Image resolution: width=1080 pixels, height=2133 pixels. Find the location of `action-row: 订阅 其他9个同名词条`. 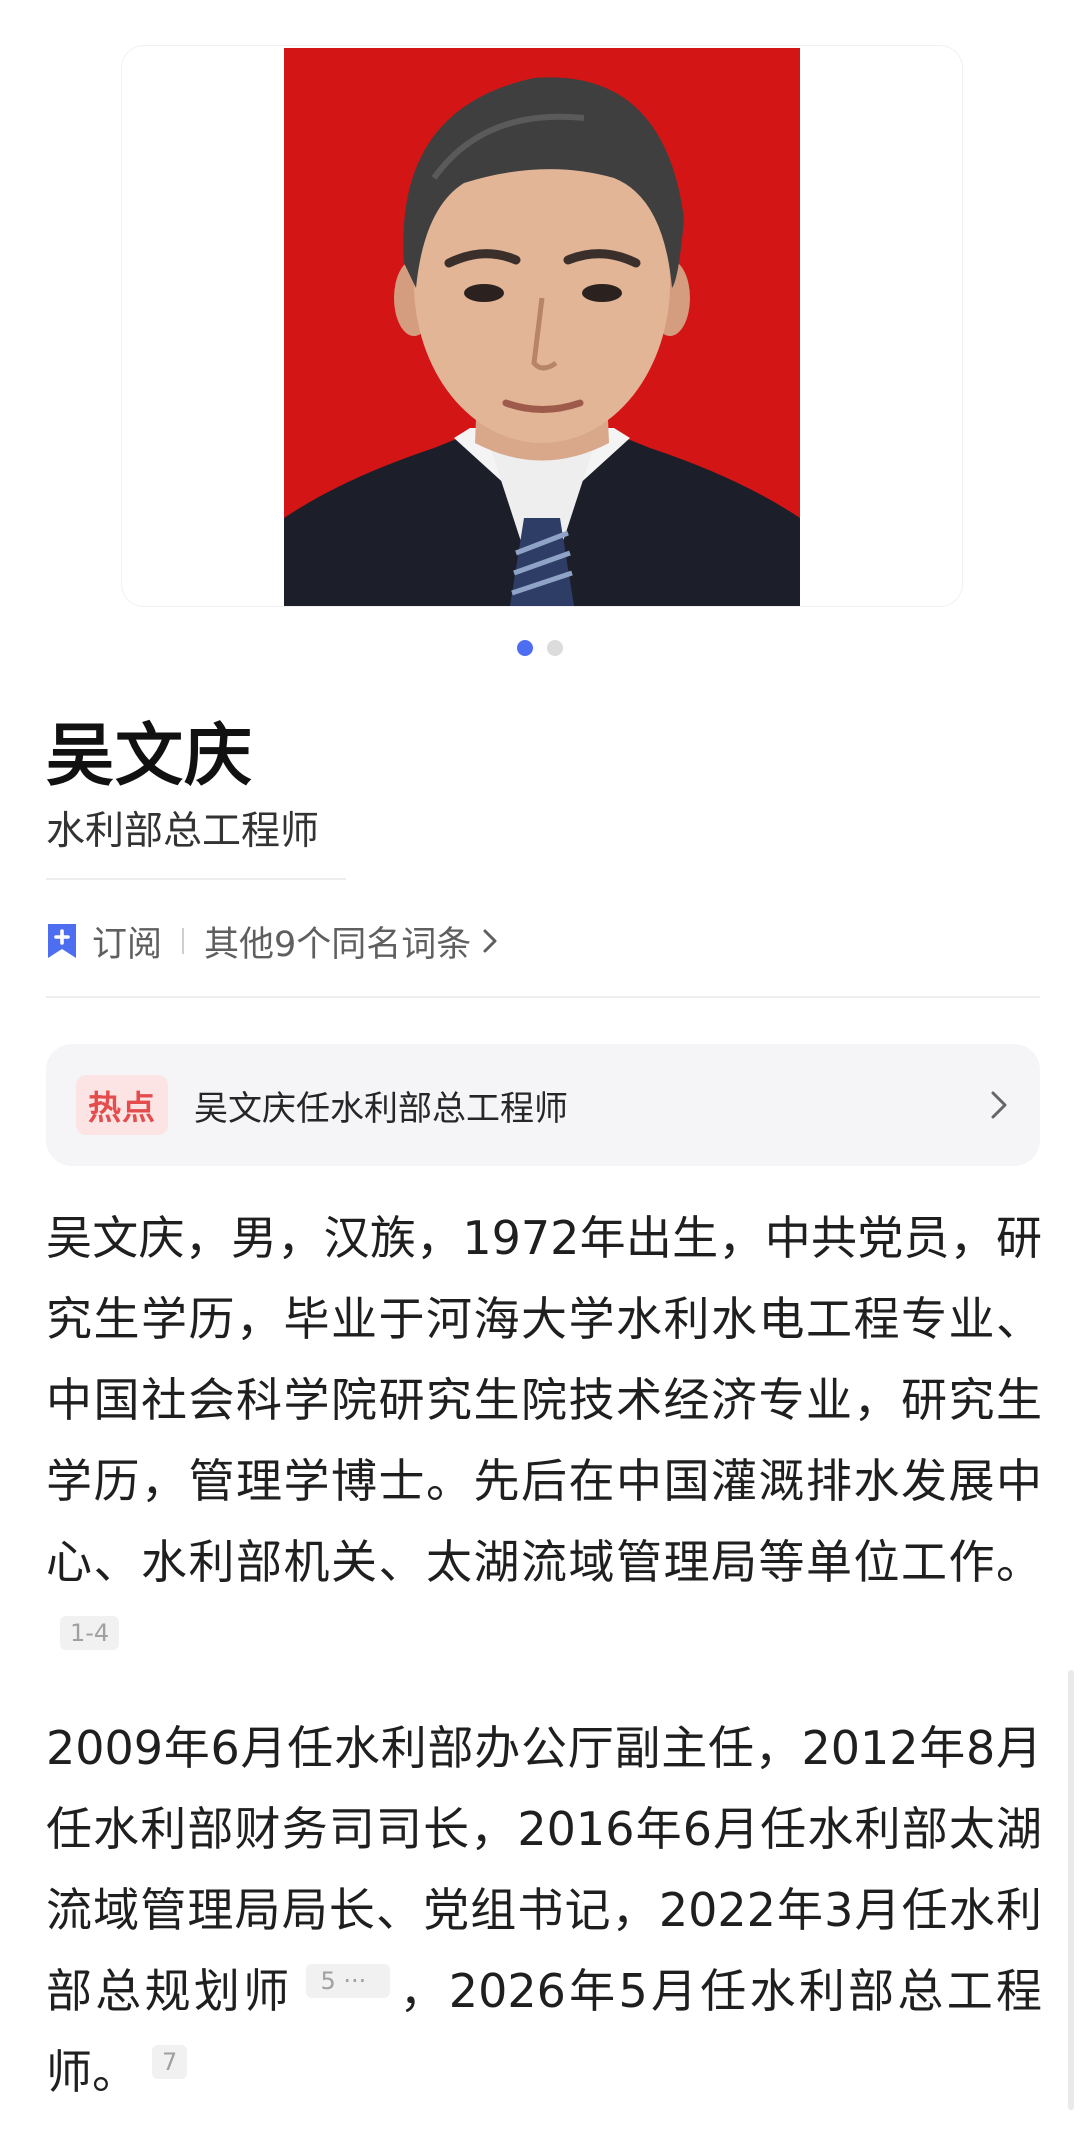

action-row: 订阅 其他9个同名词条 is located at coordinates (272, 941).